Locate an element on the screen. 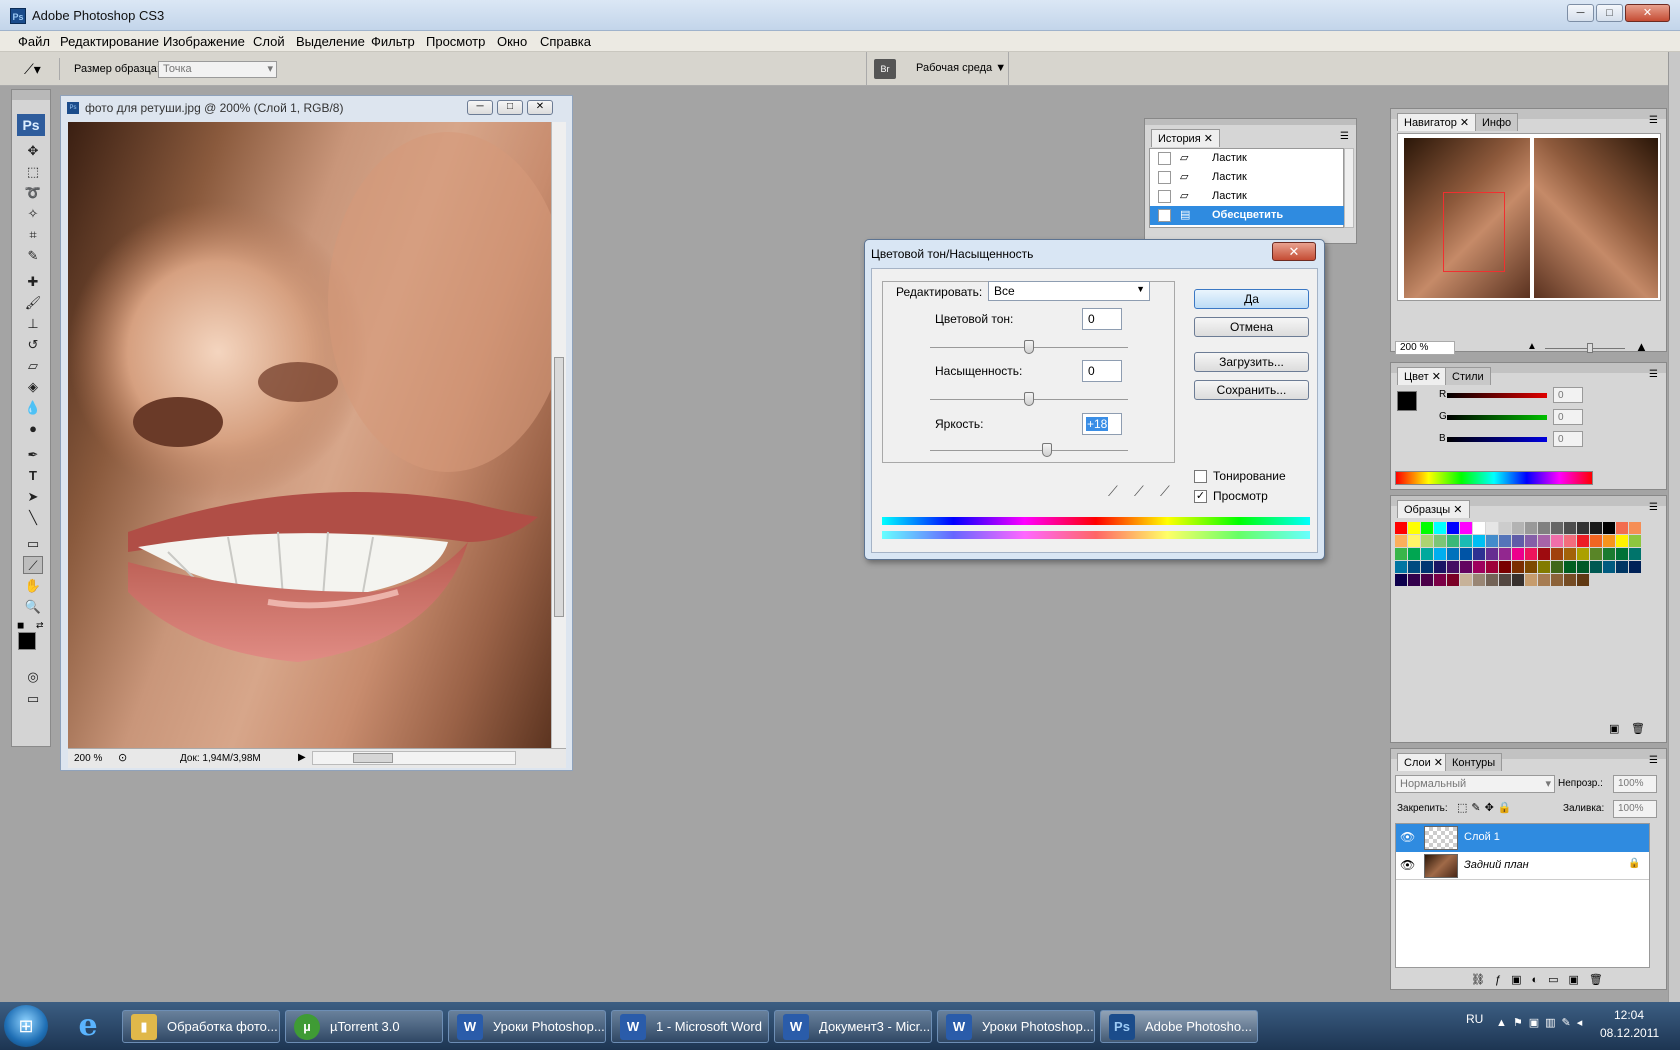 The image size is (1680, 1050). menu-filter: Фильтр is located at coordinates (393, 41).